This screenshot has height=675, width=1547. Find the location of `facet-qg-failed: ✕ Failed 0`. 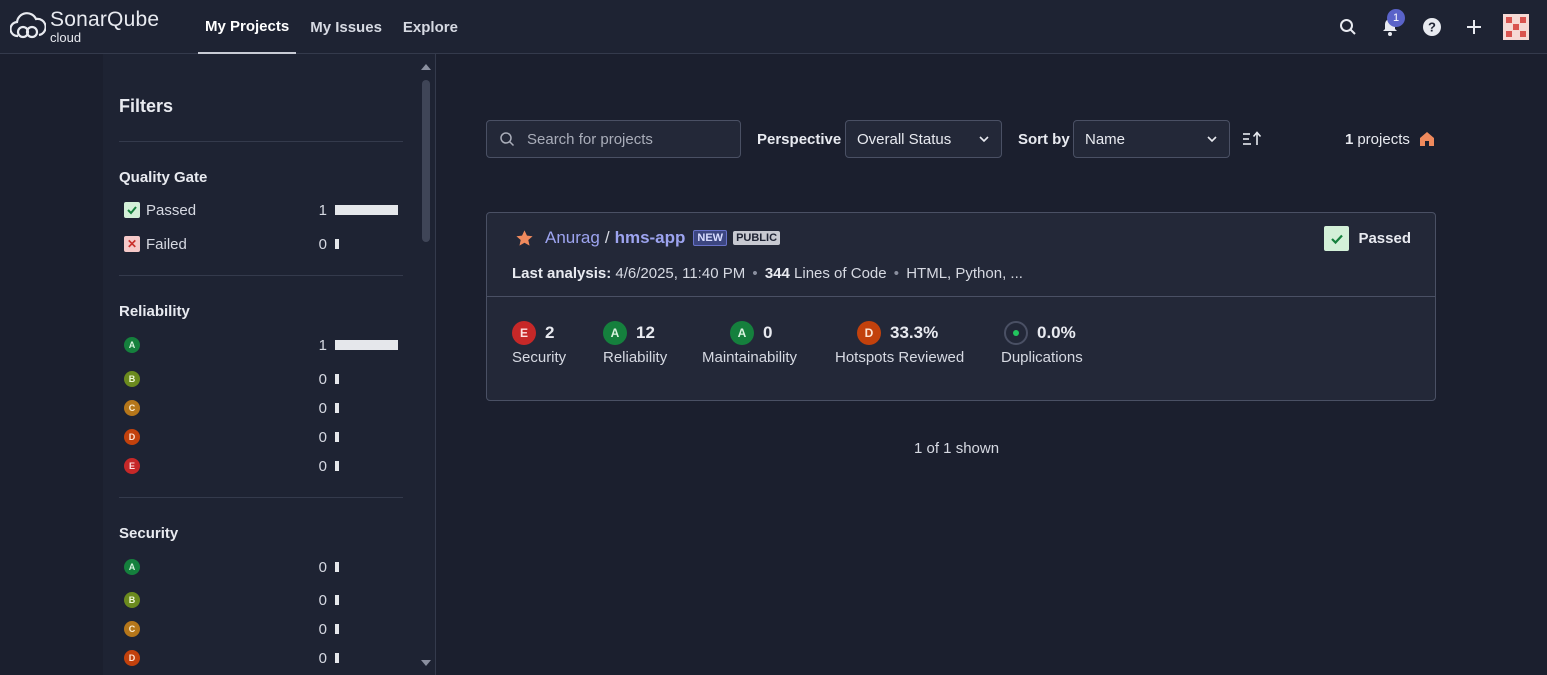

facet-qg-failed: ✕ Failed 0 is located at coordinates (261, 244).